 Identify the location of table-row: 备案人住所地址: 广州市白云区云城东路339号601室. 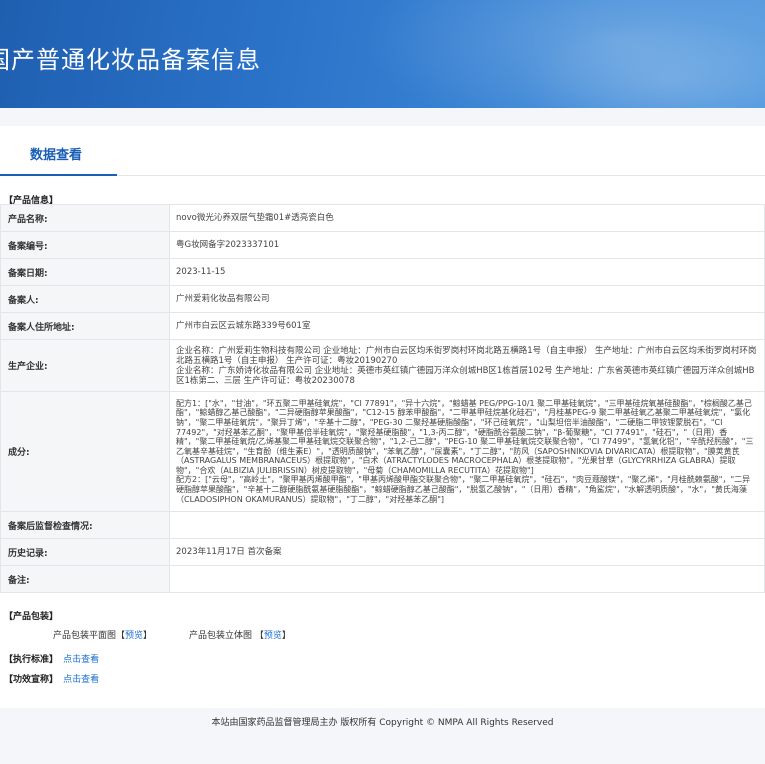
(382, 326).